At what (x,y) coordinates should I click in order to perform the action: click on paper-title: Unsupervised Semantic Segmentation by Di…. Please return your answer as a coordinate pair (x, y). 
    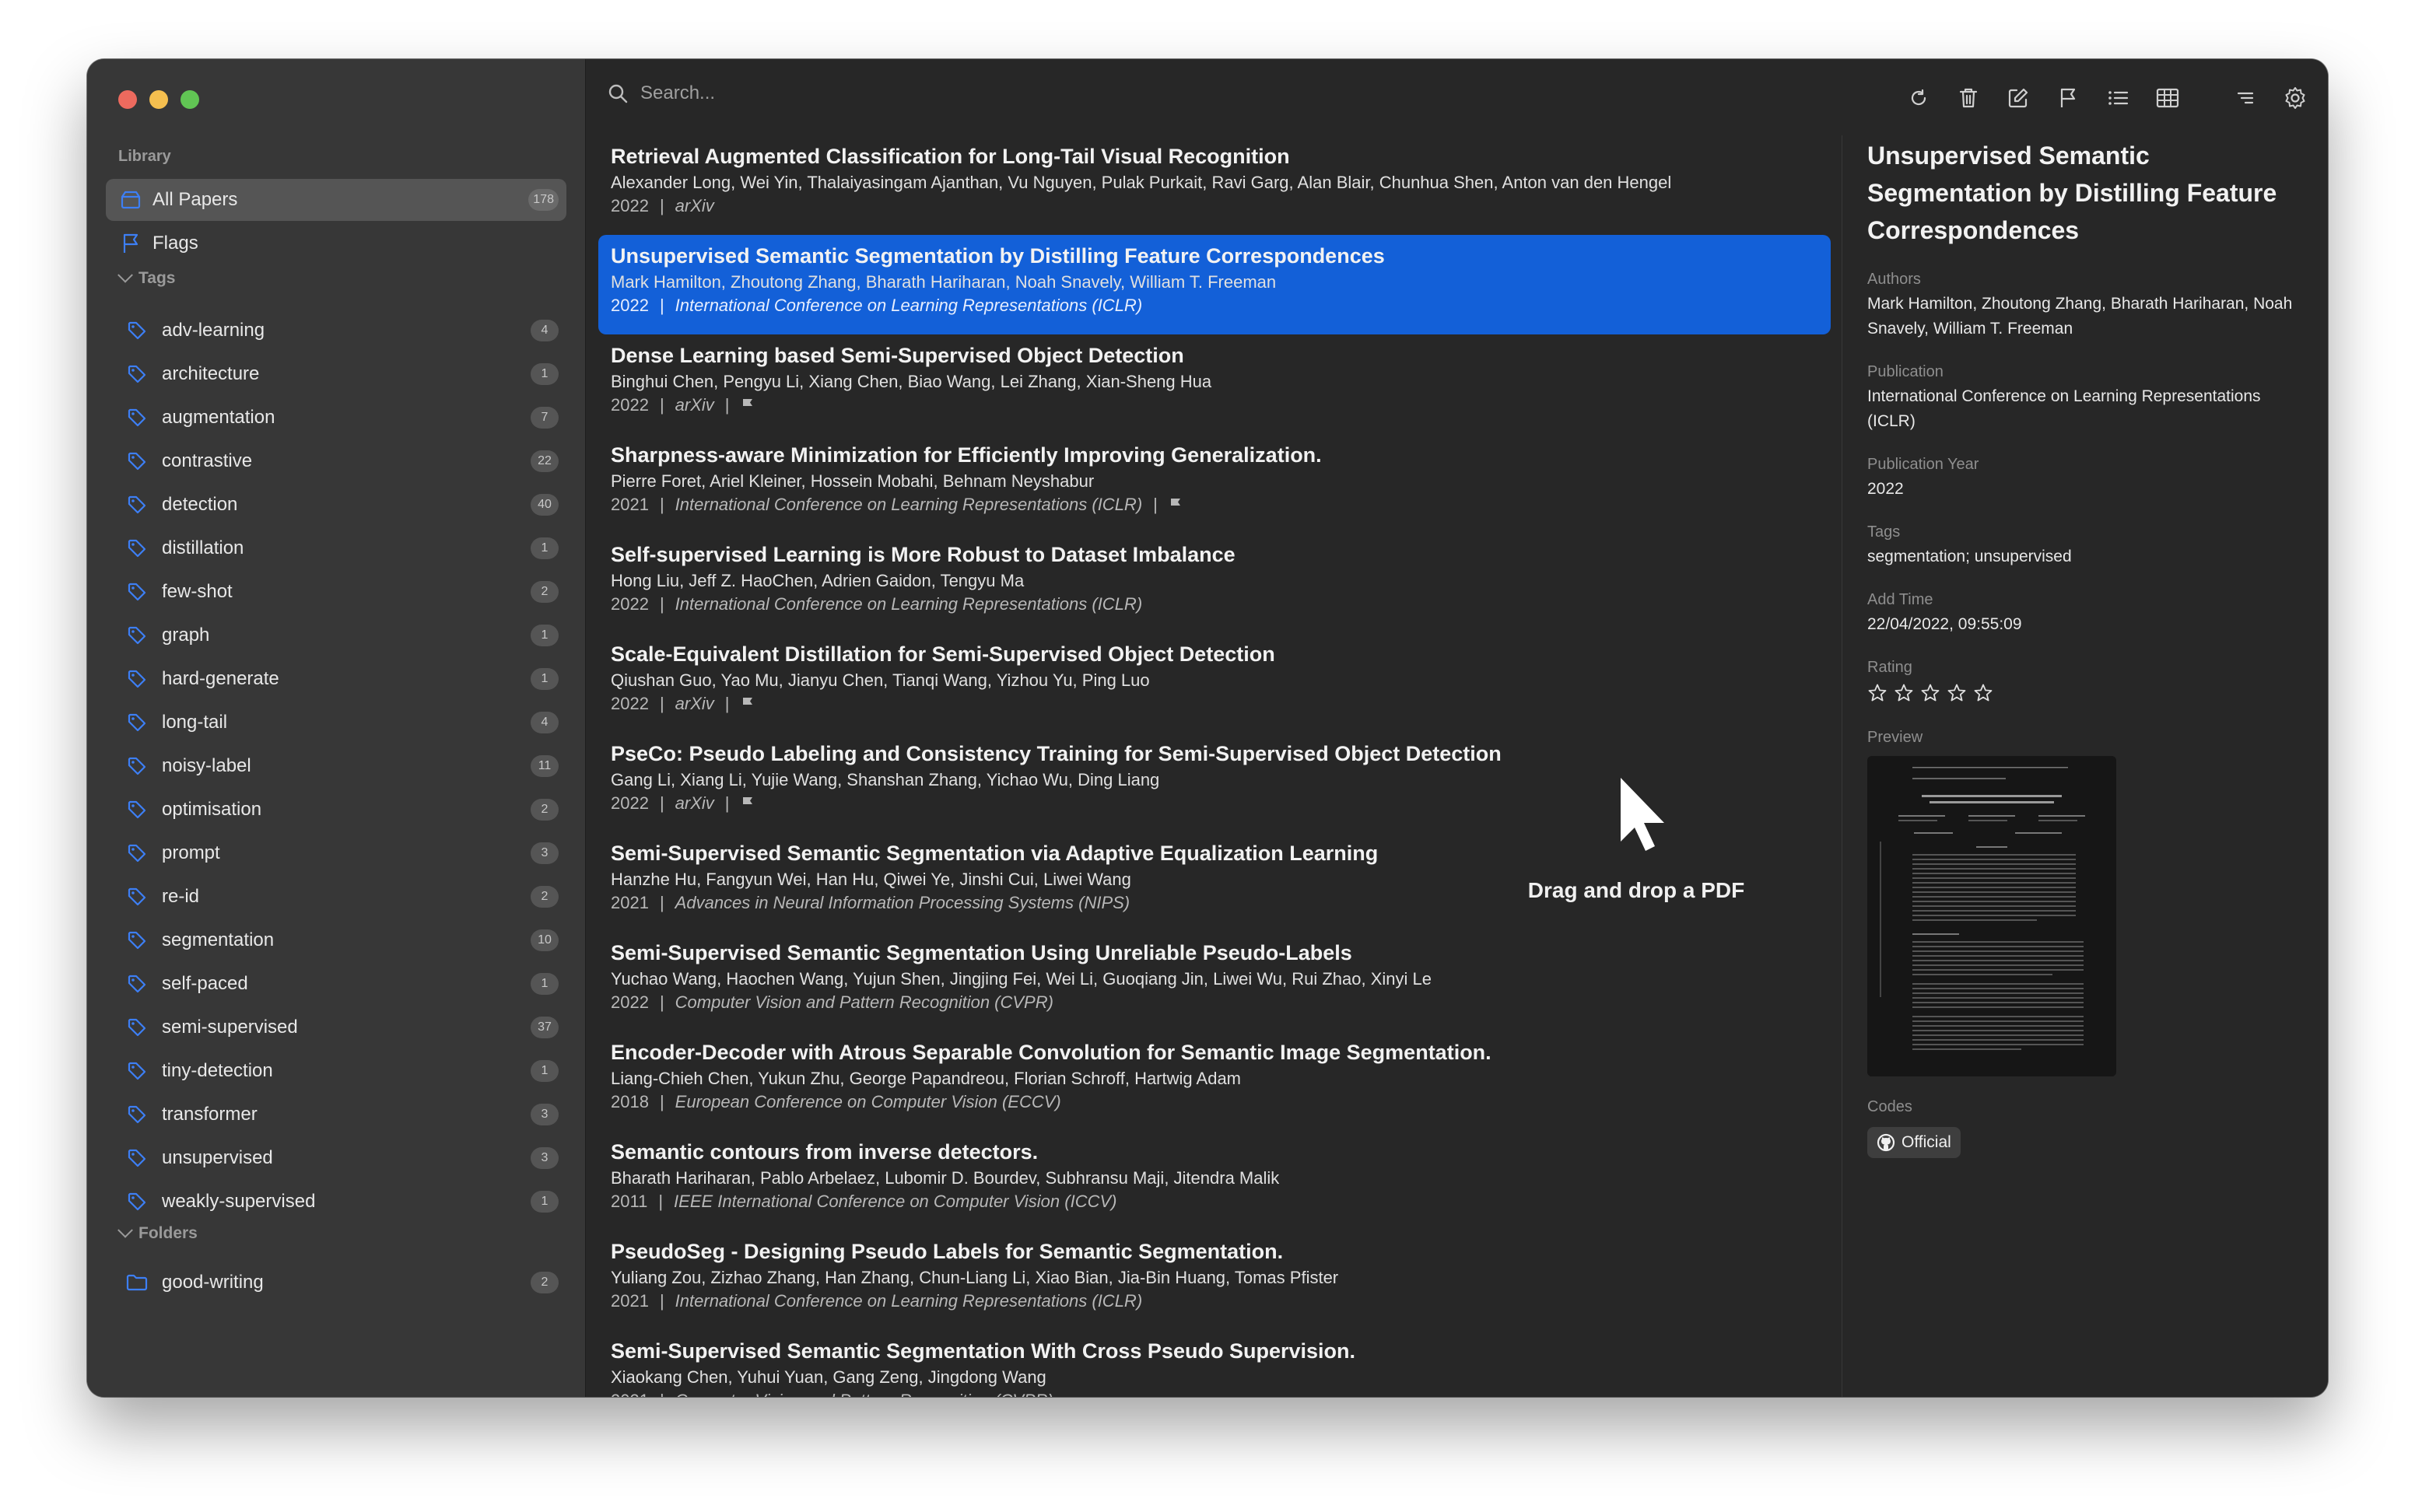
    Looking at the image, I should click on (998, 256).